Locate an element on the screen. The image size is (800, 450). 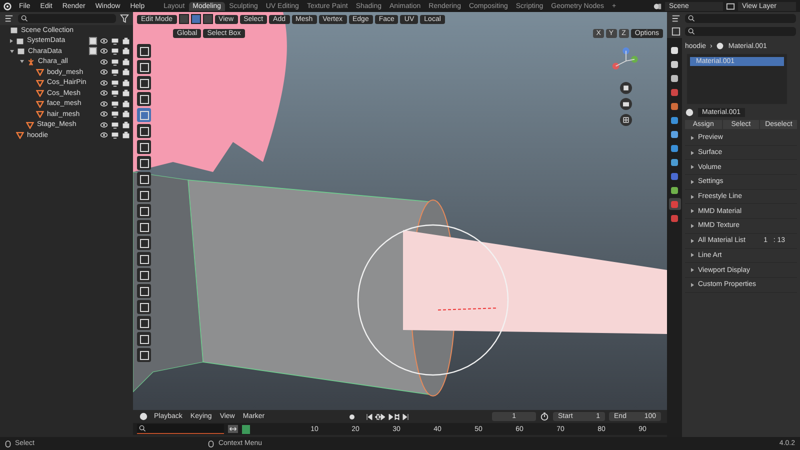
playback-controls-icon is located at coordinates (379, 416).